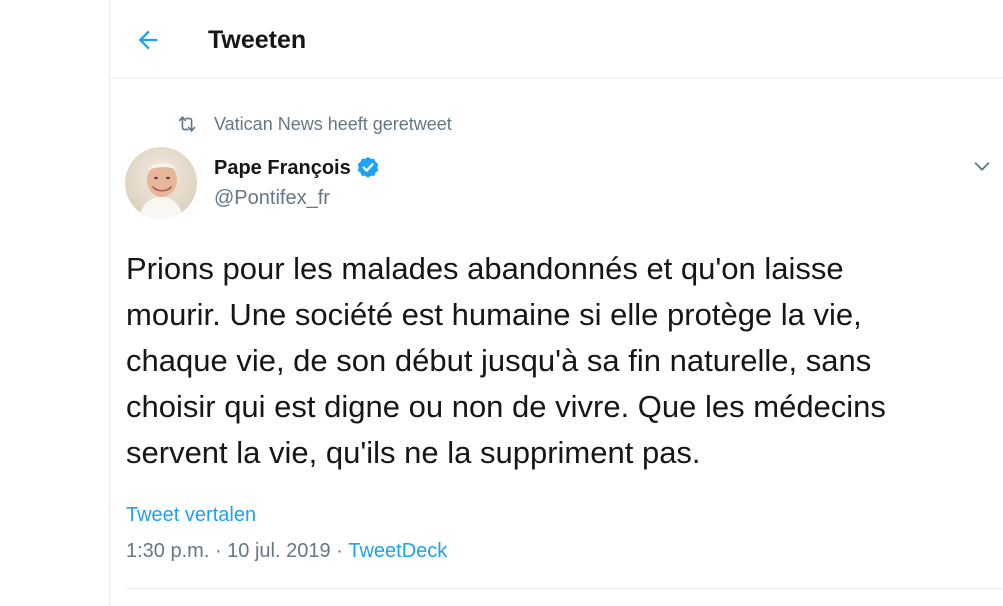 The width and height of the screenshot is (1003, 606). Describe the element at coordinates (397, 551) in the screenshot. I see `tweet-source-link: TweetDeck` at that location.